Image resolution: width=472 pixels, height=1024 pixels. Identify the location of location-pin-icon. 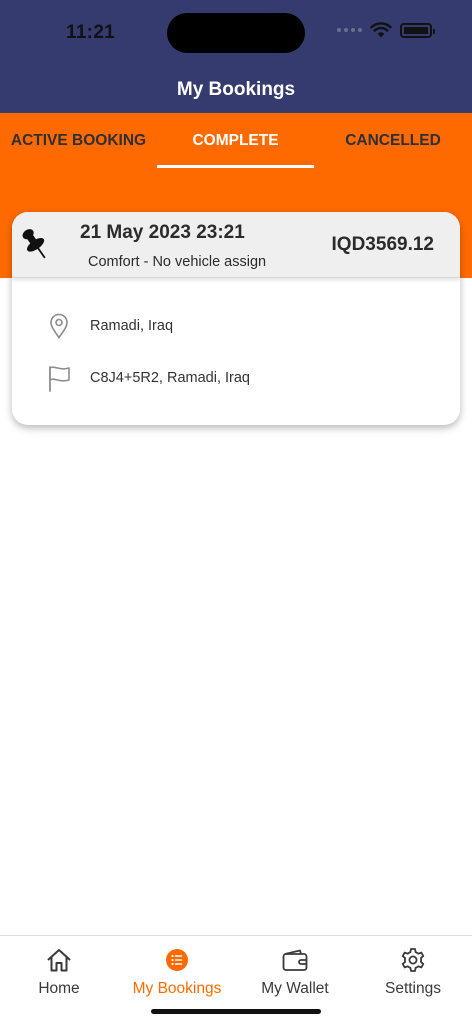
(59, 326).